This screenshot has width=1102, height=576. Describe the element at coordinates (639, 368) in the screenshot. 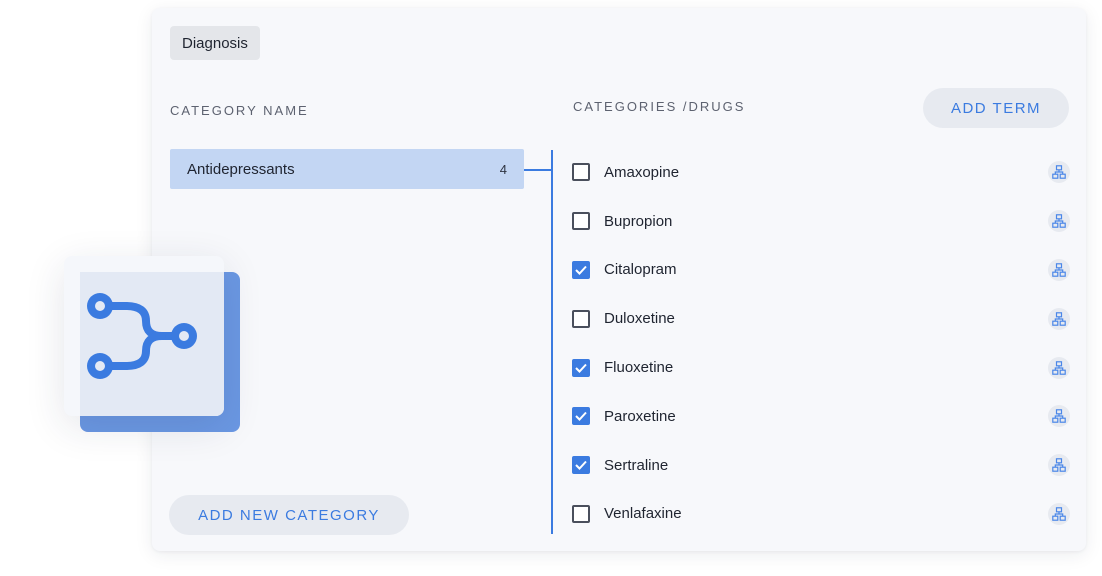

I see `drug-label: Fluoxetine` at that location.